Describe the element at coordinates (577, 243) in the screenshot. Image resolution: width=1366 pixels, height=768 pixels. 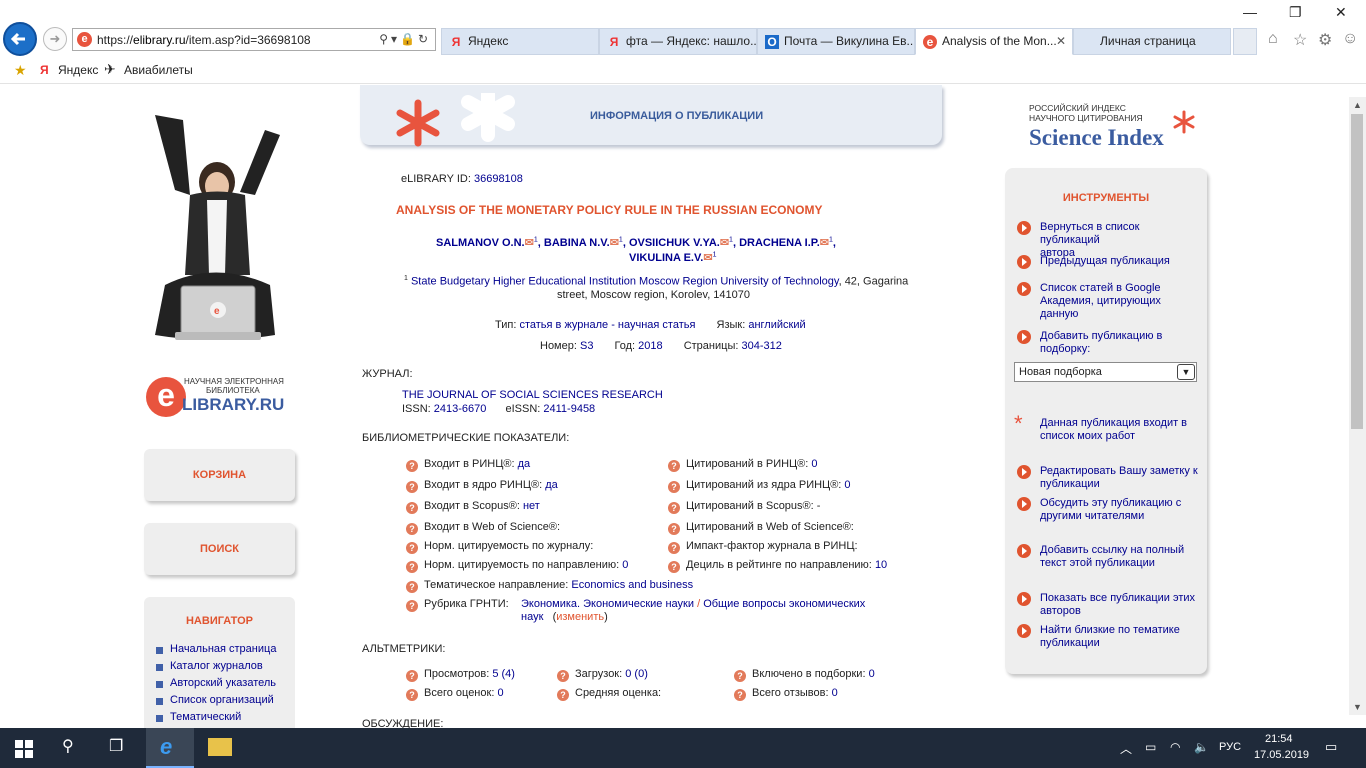
I see `author-link: BABINA N.V.` at that location.